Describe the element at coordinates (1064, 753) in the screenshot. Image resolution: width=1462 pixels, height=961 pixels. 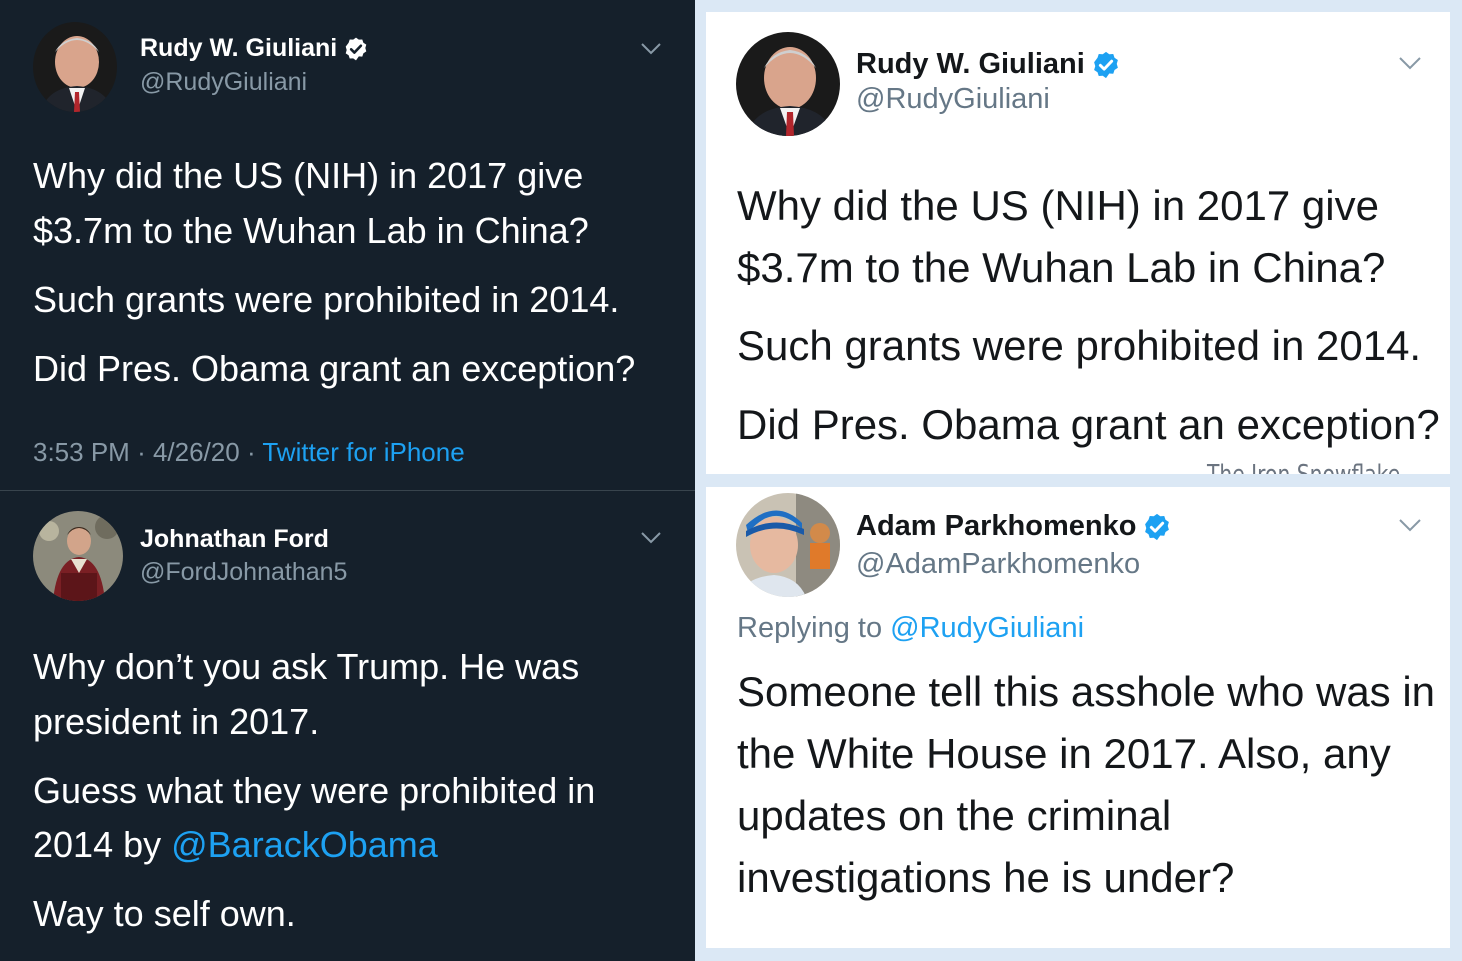
I see `tweet-text-line: the White House in 2017. Also, any` at that location.